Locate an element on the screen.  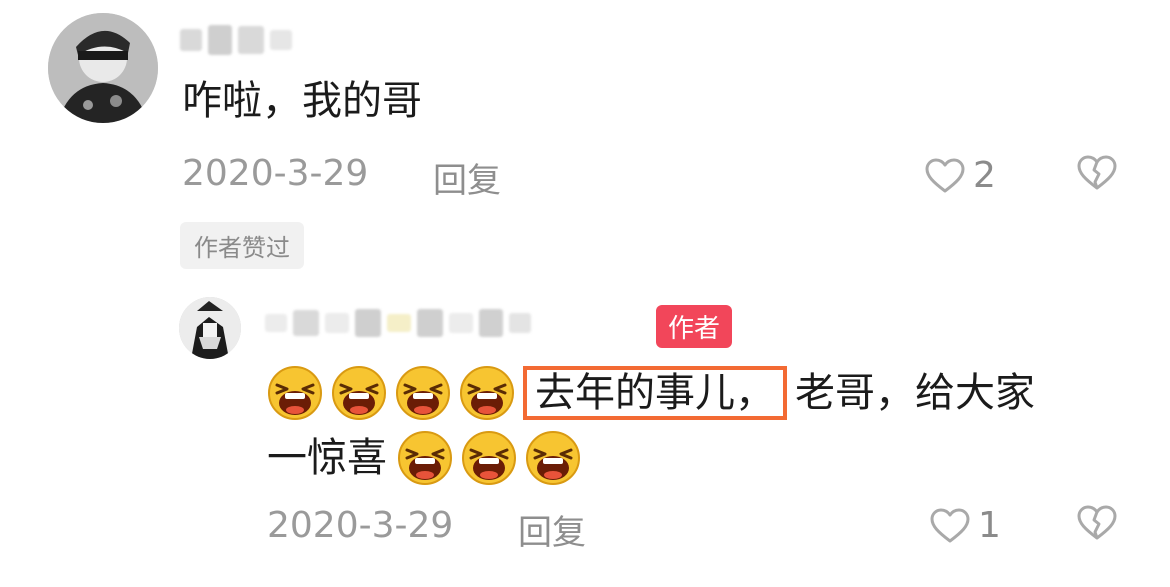
comment-text-line-1: 去年的事儿， 老哥，给大家 is located at coordinates (651, 393).